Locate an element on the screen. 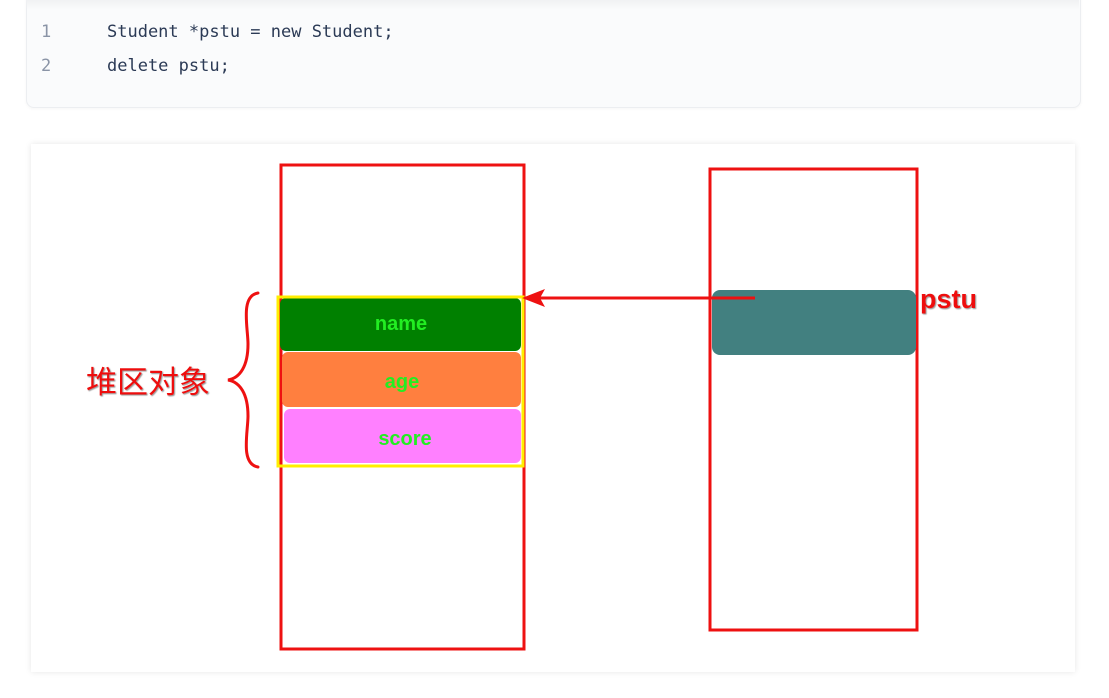 This screenshot has height=698, width=1109. curly-brace is located at coordinates (243, 380).